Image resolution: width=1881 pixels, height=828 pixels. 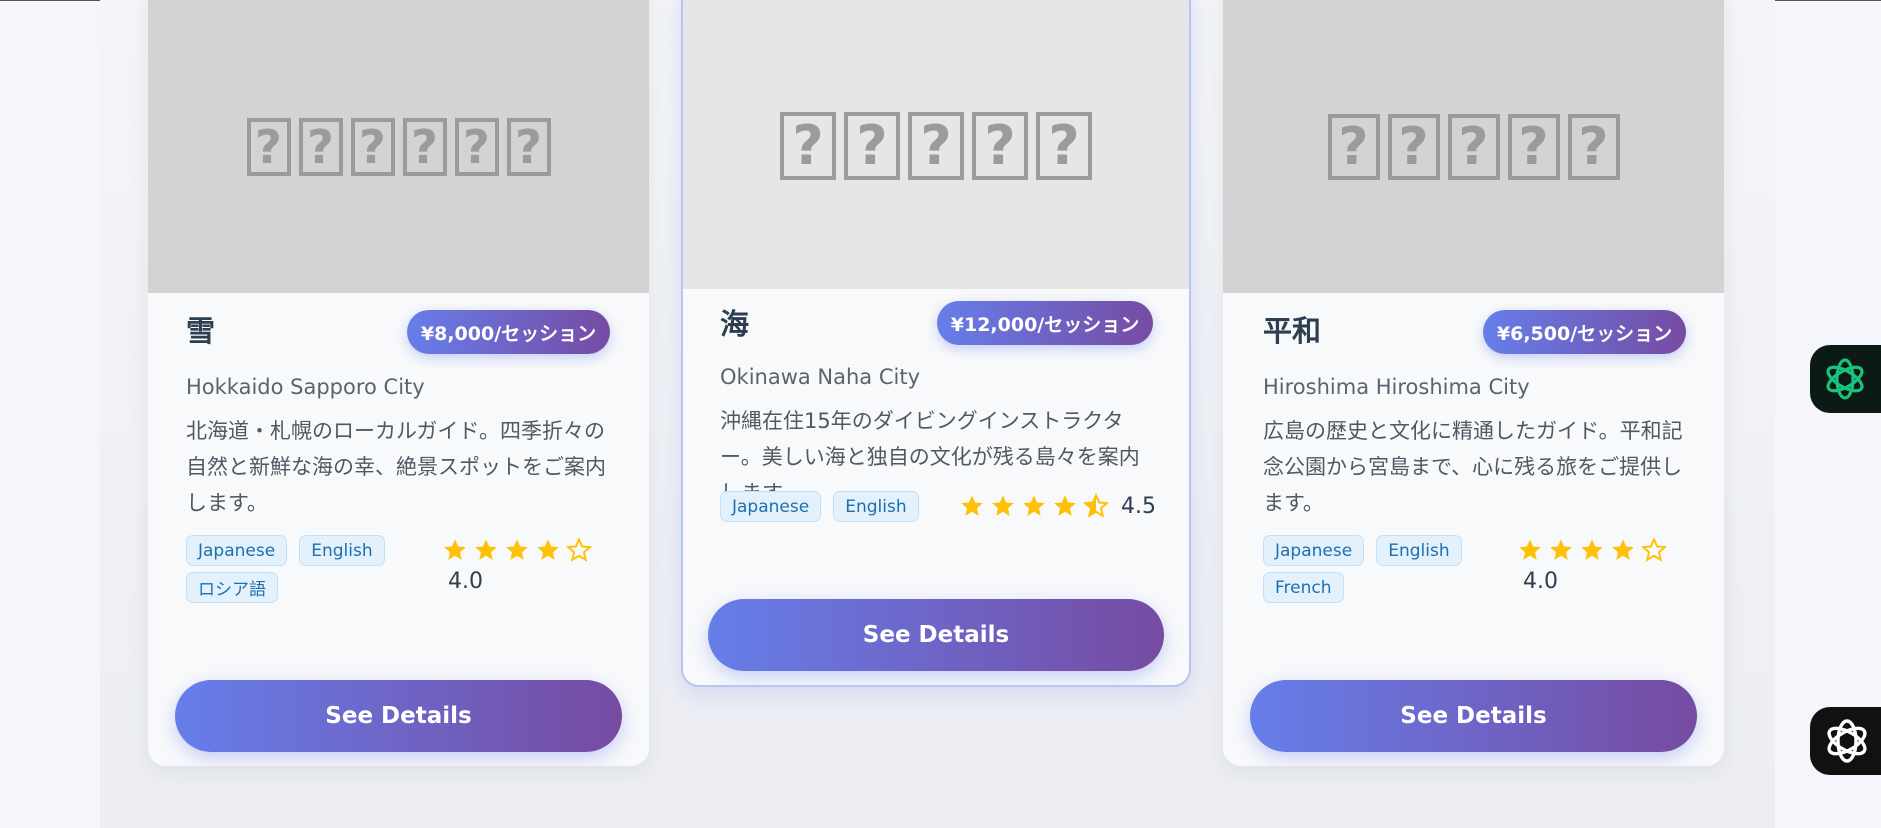 I want to click on guide-name: 雪, so click(x=201, y=331).